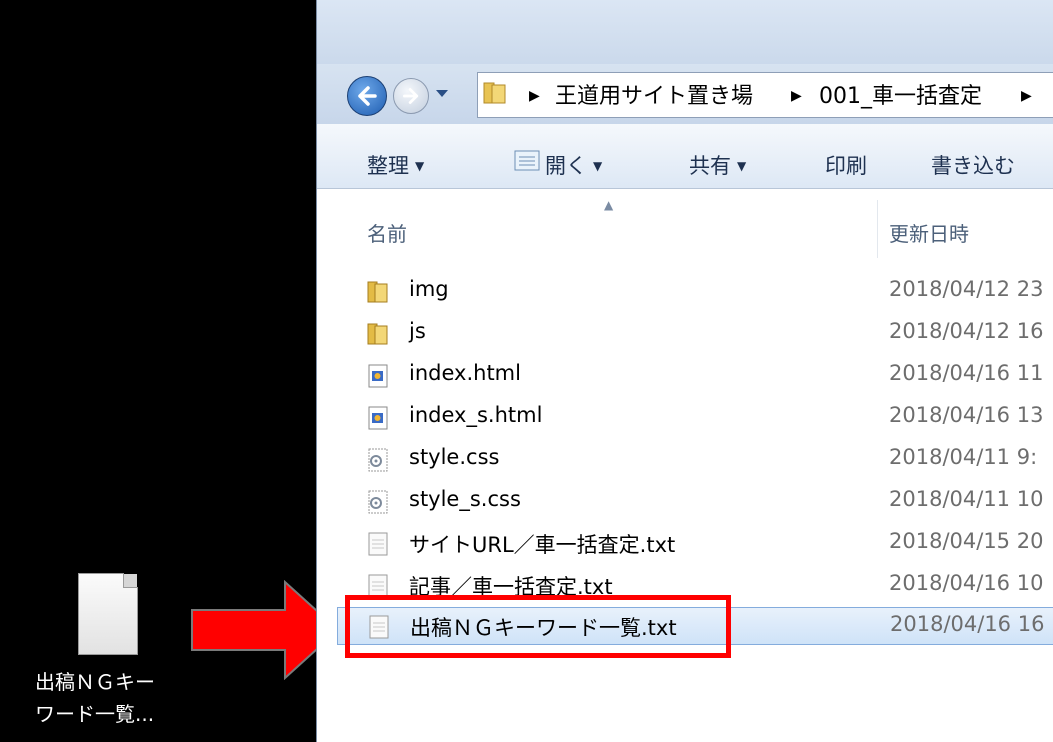 The height and width of the screenshot is (742, 1053). I want to click on column-header-name: 名前, so click(387, 232).